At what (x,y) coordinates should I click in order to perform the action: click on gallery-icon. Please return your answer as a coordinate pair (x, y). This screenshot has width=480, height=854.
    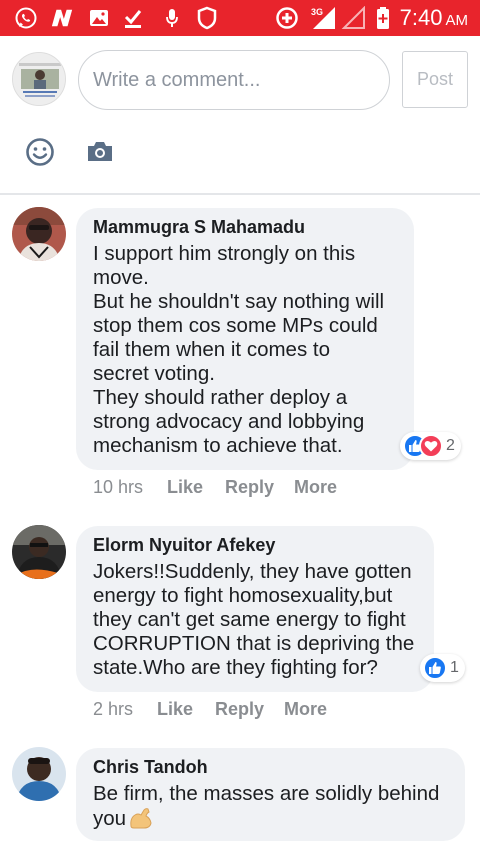
    Looking at the image, I should click on (99, 18).